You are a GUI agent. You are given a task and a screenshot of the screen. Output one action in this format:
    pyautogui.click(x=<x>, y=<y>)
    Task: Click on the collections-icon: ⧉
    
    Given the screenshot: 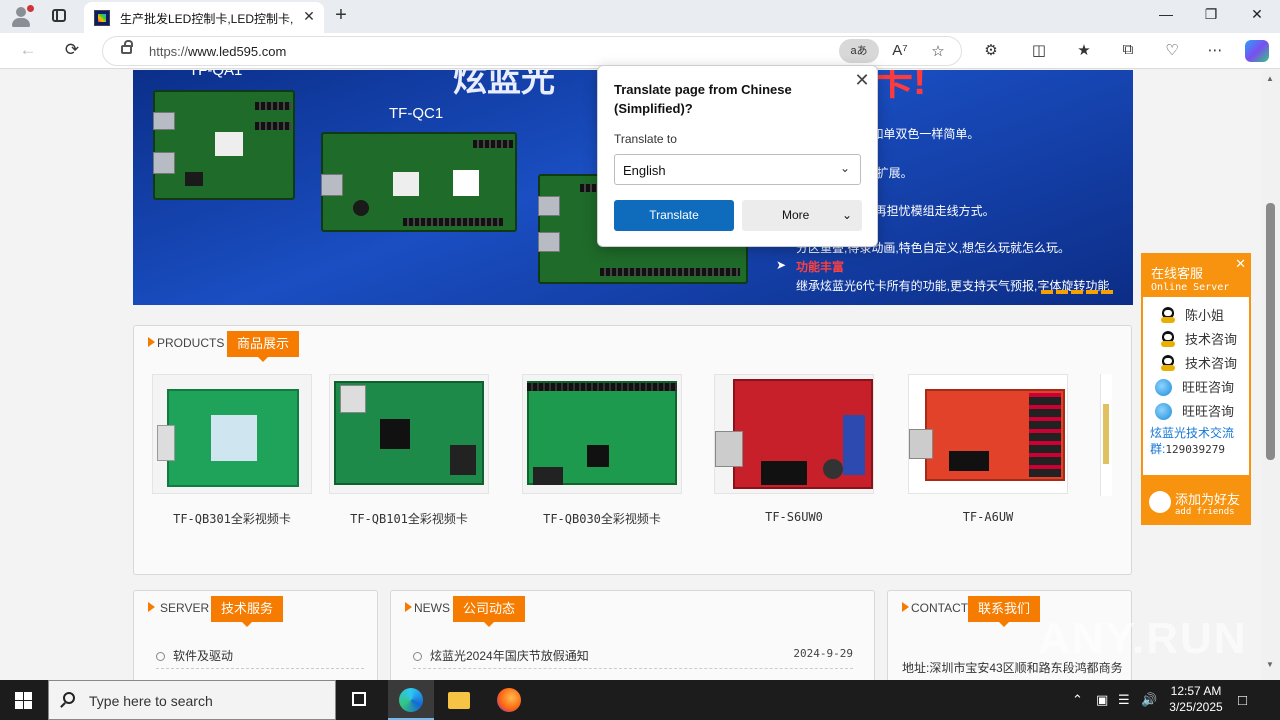 What is the action you would take?
    pyautogui.click(x=1128, y=49)
    